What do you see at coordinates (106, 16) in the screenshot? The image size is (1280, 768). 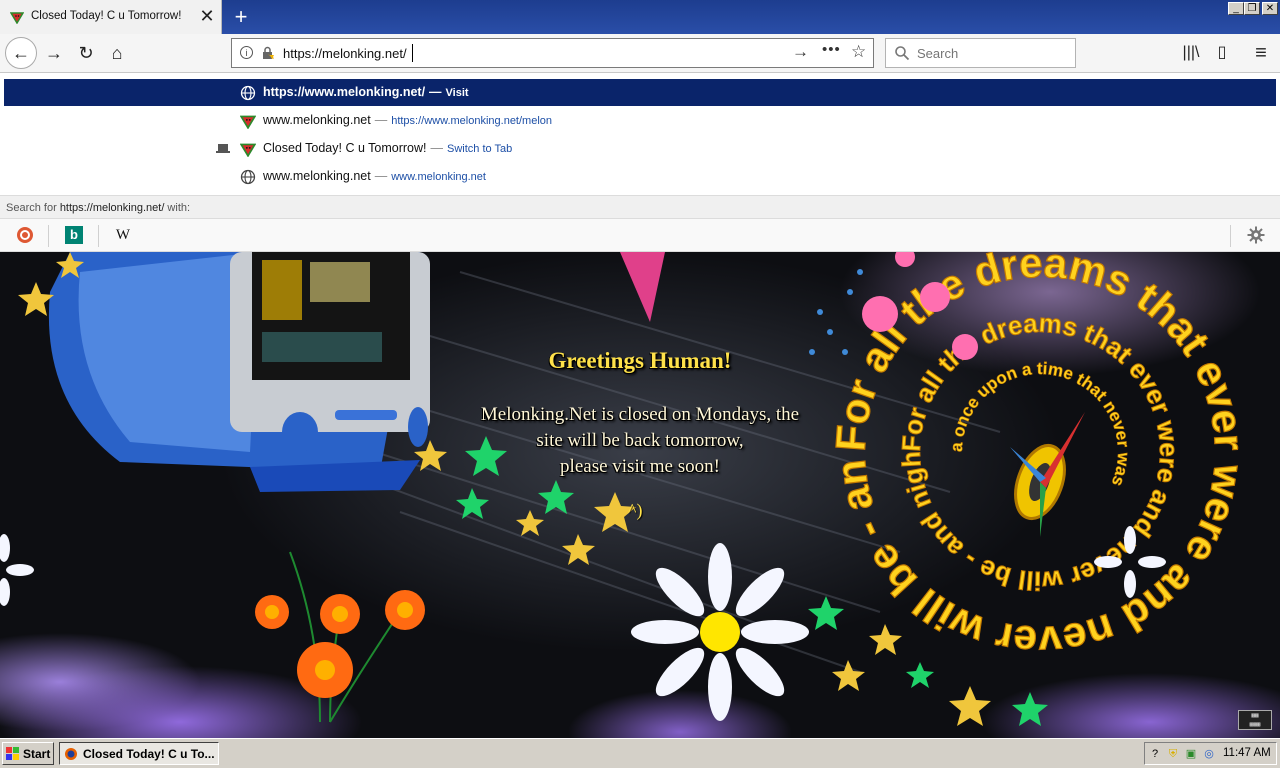 I see `tab-title: Closed Today! C u Tomorrow!` at bounding box center [106, 16].